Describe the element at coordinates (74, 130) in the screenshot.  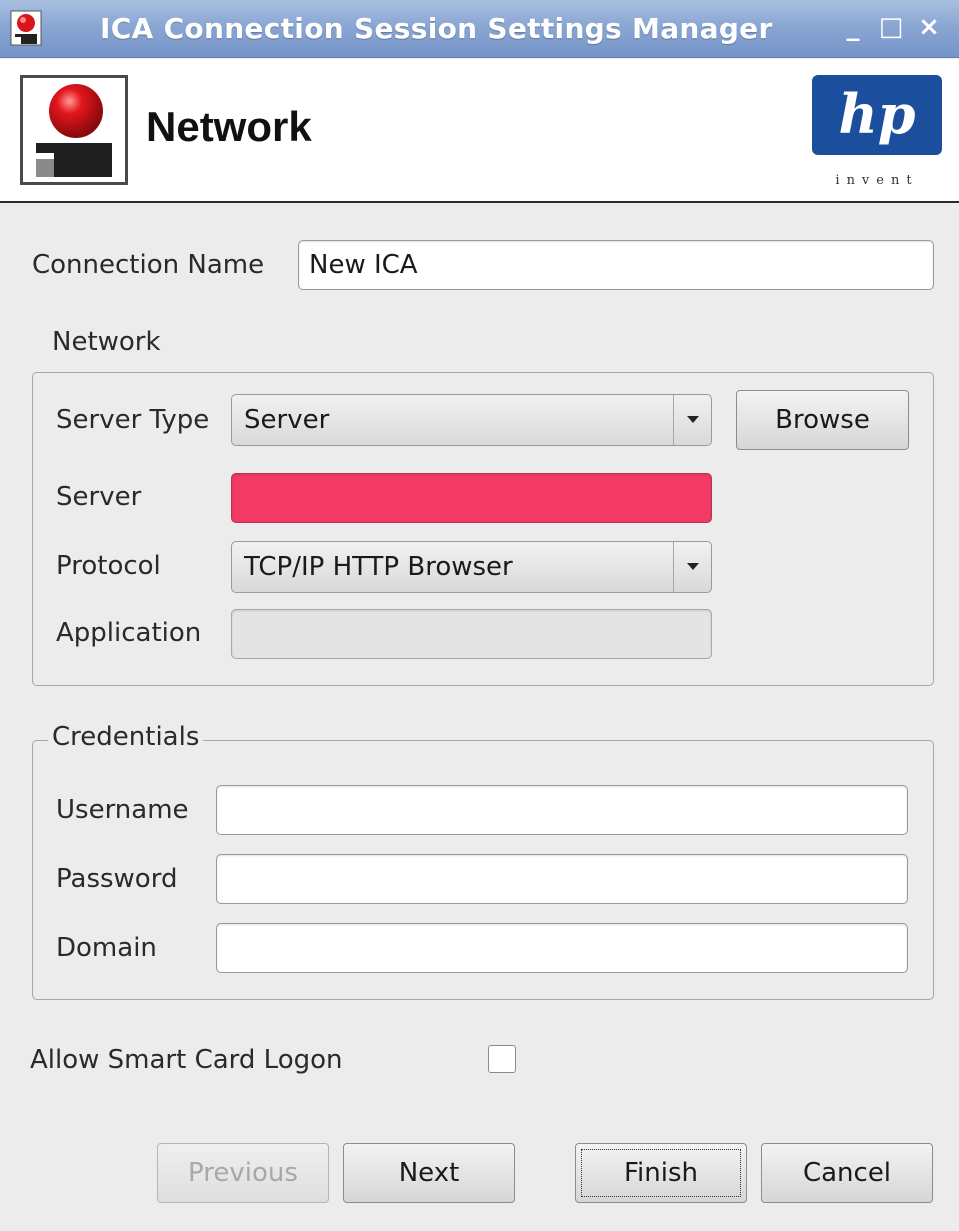
I see `connection-icon` at that location.